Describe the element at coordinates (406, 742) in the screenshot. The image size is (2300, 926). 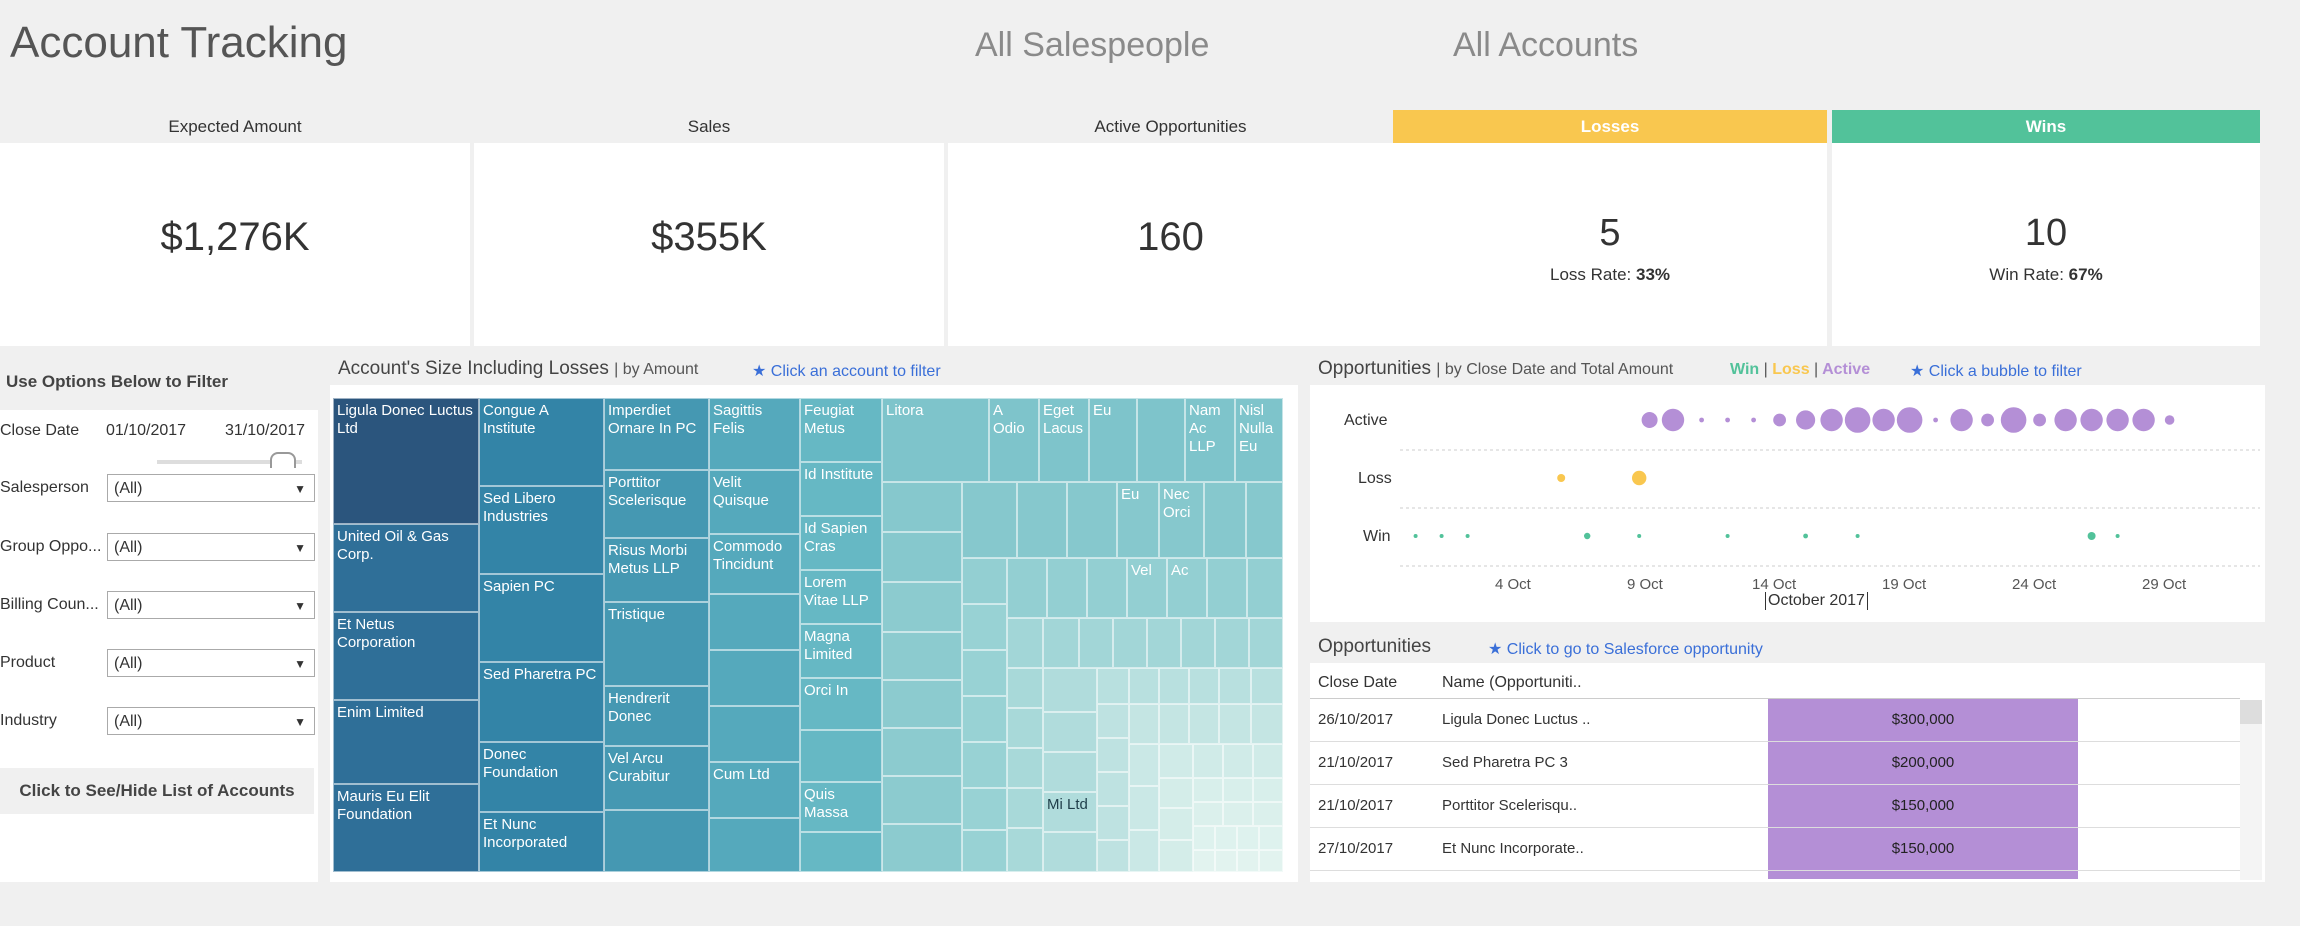
I see `treemap-tile: Enim Limited` at that location.